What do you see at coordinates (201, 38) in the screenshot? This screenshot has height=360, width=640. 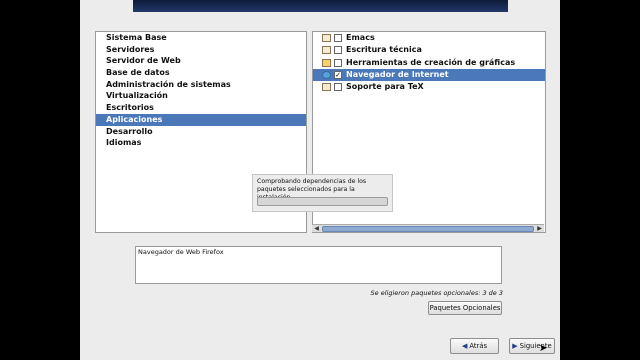 I see `group-item-sistema-base: Sistema Base` at bounding box center [201, 38].